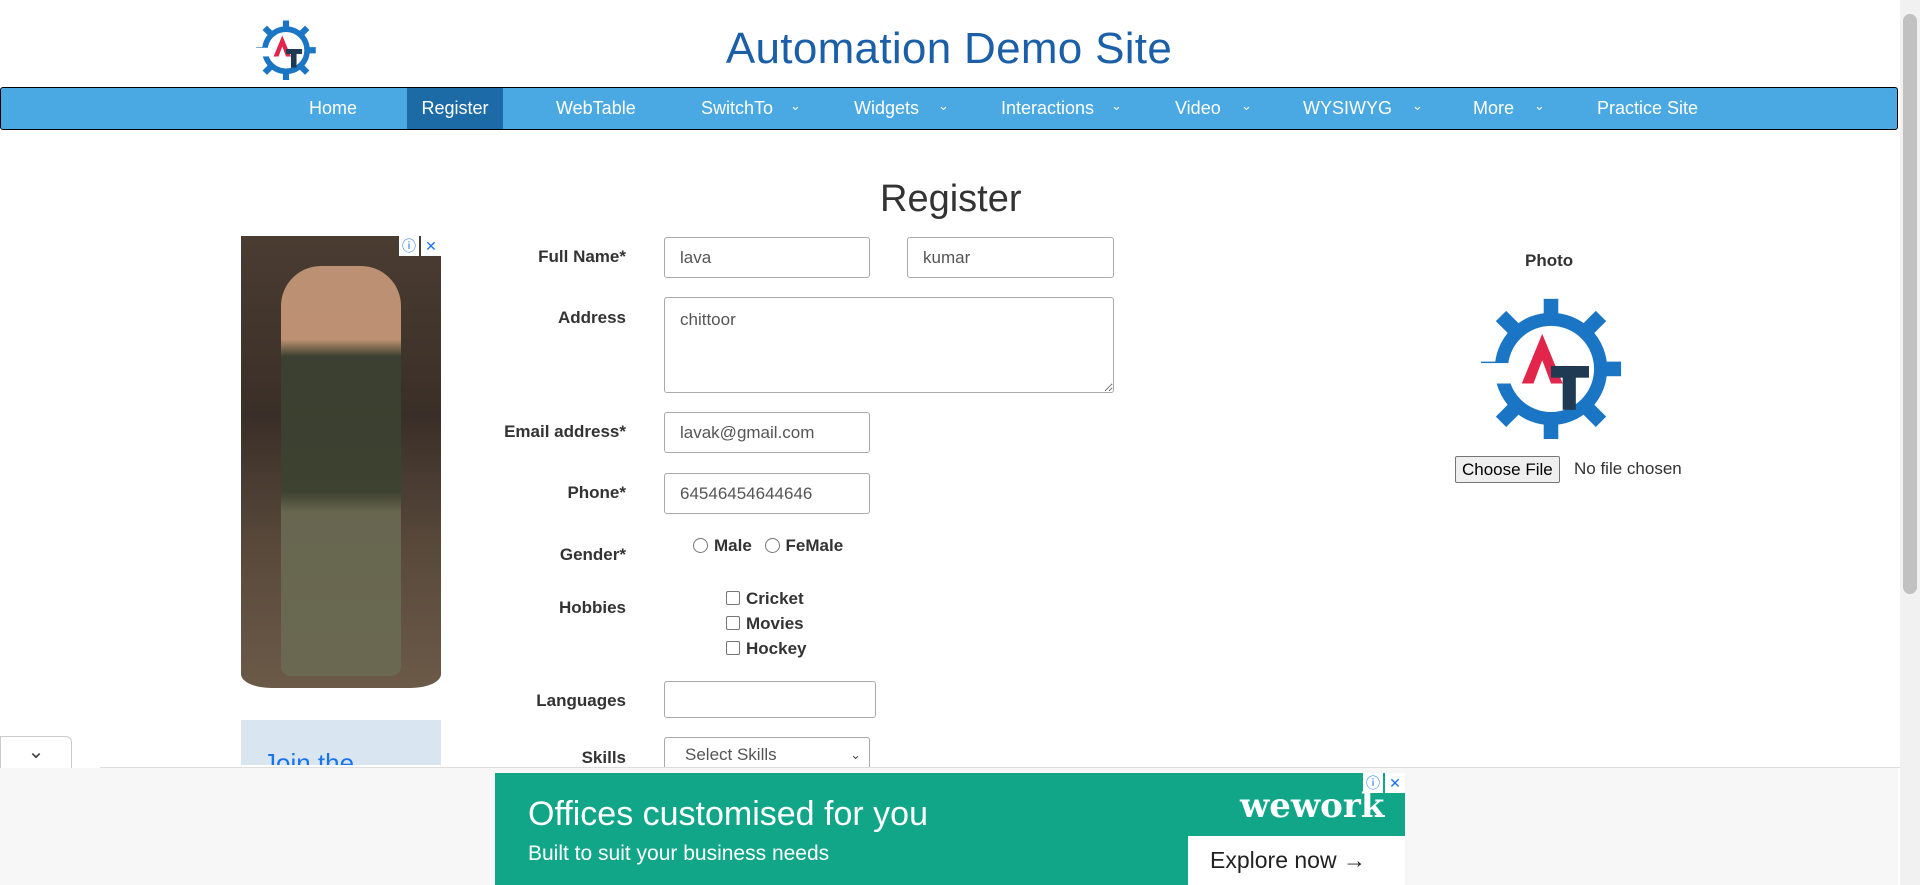 The image size is (1920, 885). What do you see at coordinates (341, 471) in the screenshot?
I see `ad-person-figure` at bounding box center [341, 471].